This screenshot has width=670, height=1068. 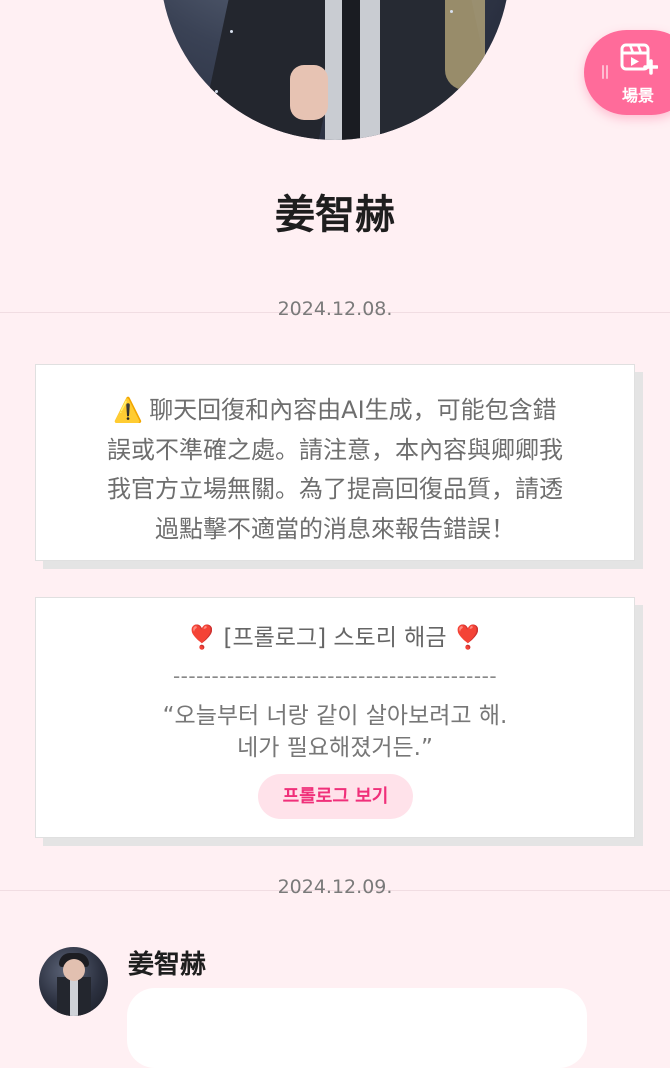 I want to click on portrait-tie, so click(x=351, y=70).